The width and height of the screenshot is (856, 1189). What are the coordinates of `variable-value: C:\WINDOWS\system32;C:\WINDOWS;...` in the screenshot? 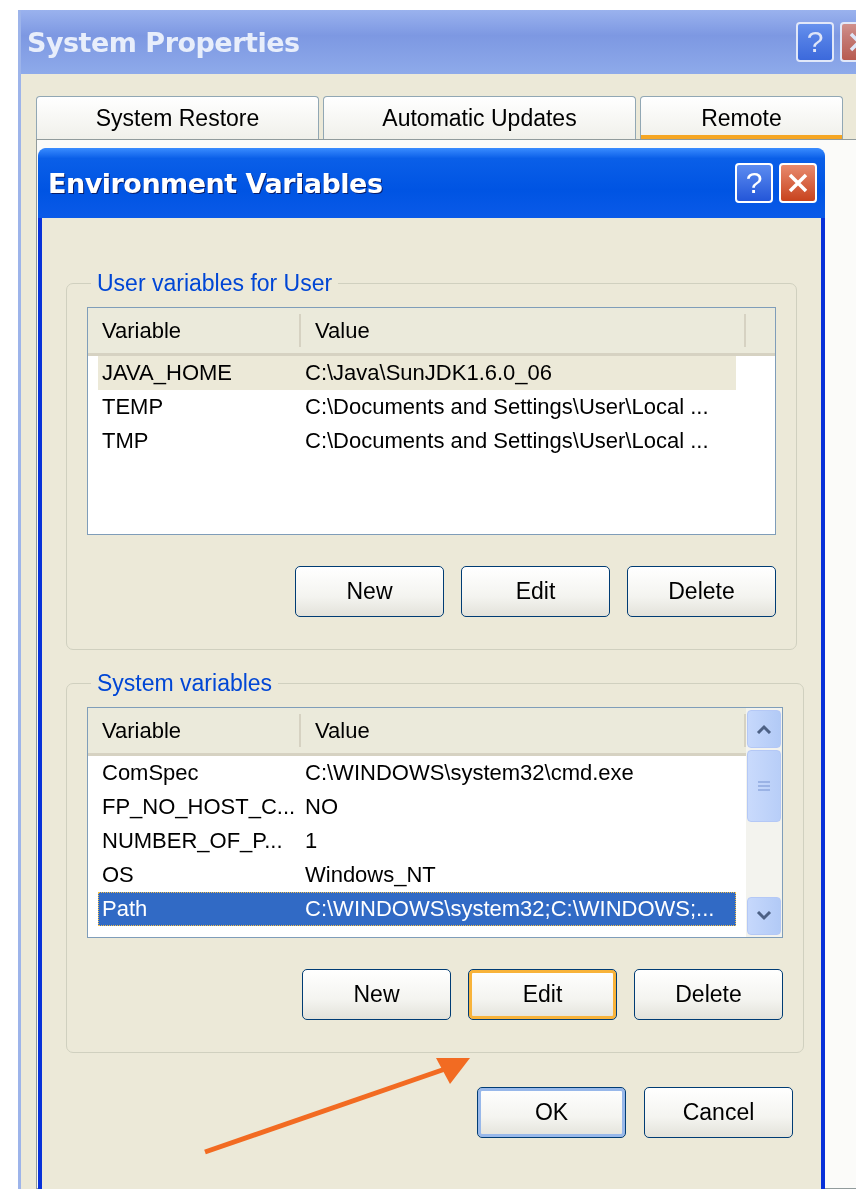 It's located at (510, 909).